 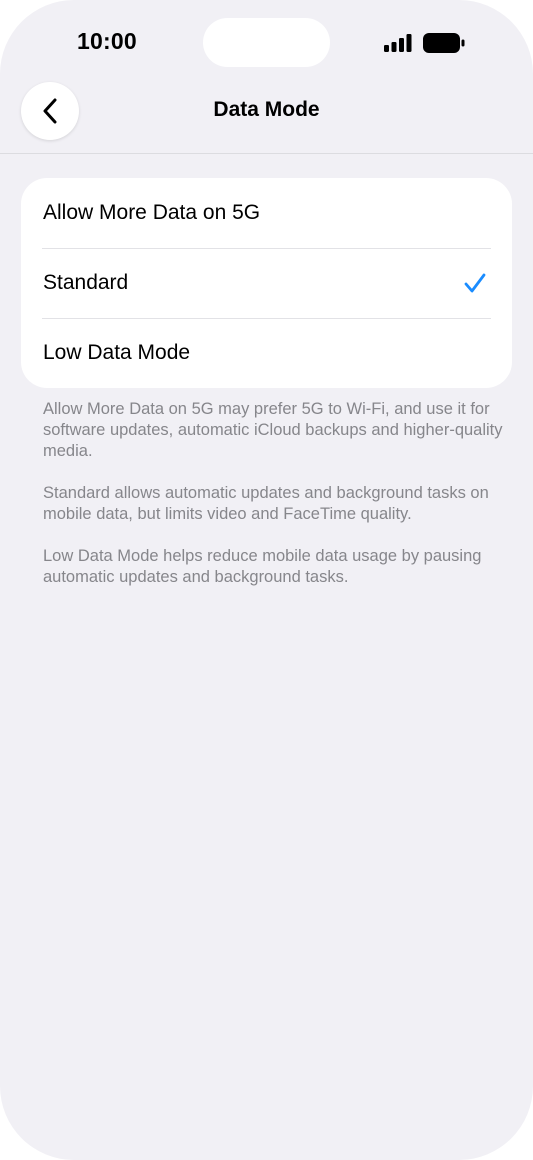 What do you see at coordinates (398, 43) in the screenshot?
I see `cellular-signal-icon` at bounding box center [398, 43].